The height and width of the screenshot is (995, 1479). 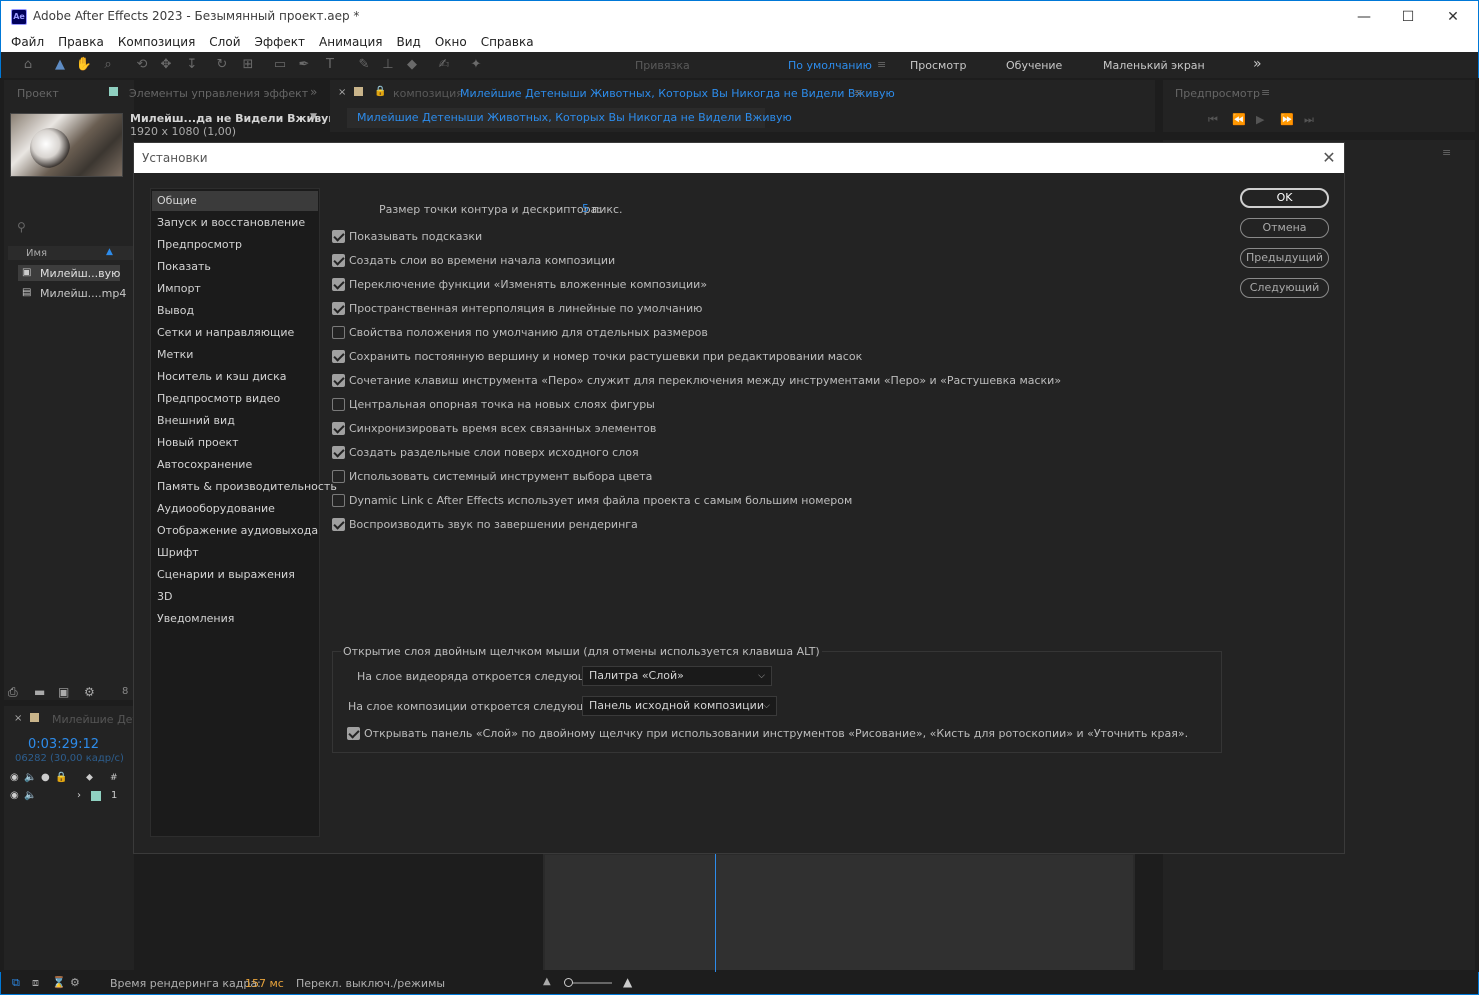 I want to click on workspace-small-screen: Маленький экран, so click(x=1154, y=65).